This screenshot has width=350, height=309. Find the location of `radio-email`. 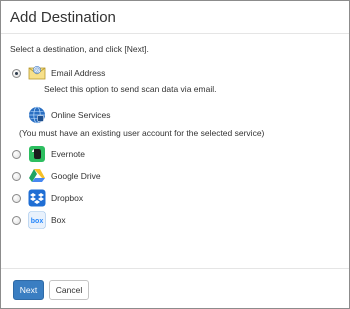

radio-email is located at coordinates (16, 73).